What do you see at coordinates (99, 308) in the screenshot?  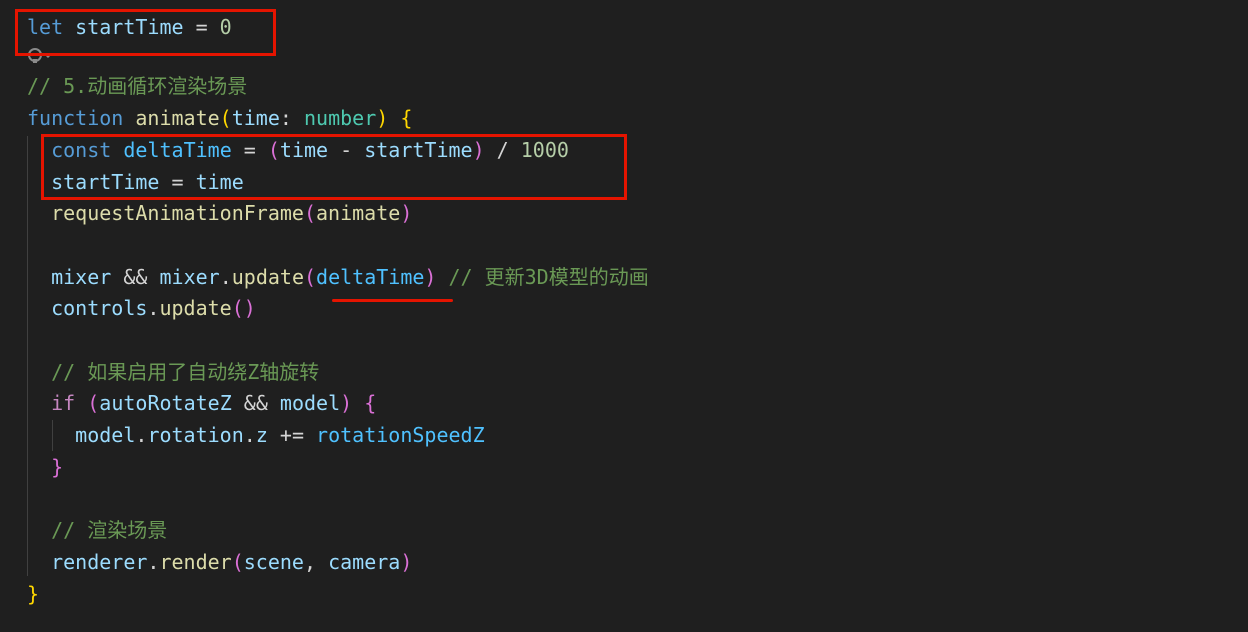 I see `code-token: controls` at bounding box center [99, 308].